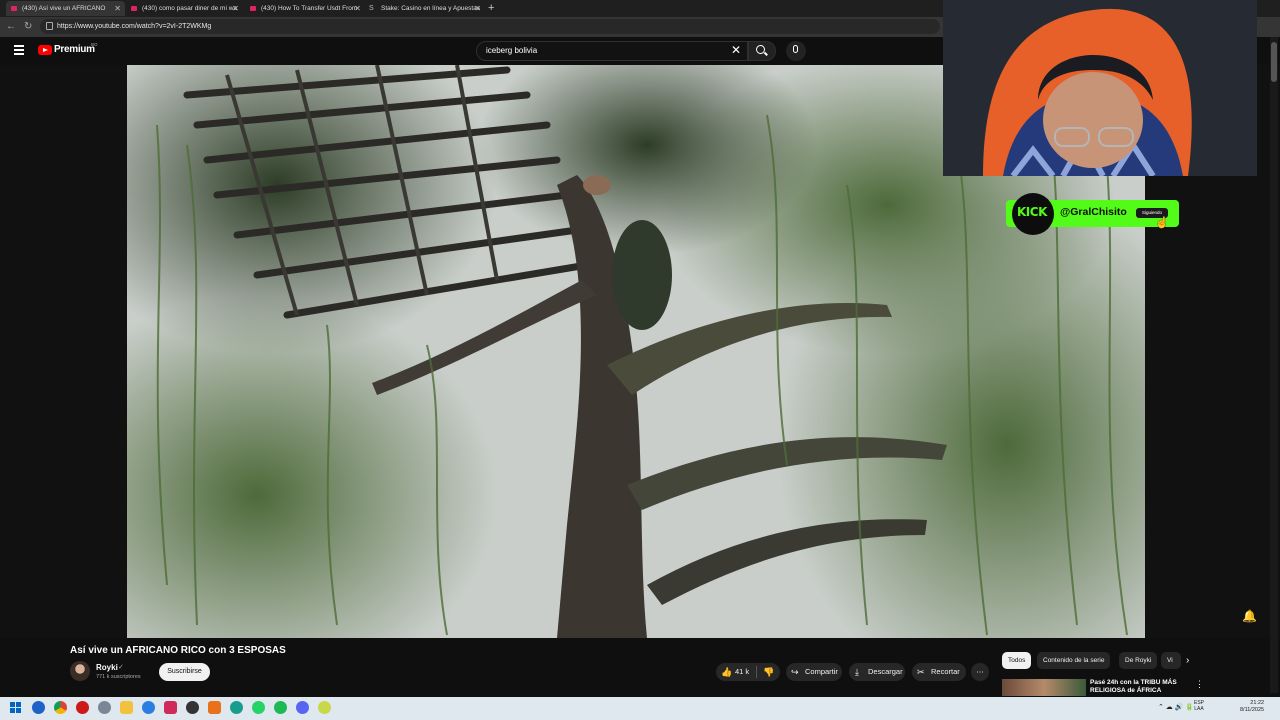 This screenshot has height=720, width=1280. I want to click on tab-label: (430) How To Transfer Usdt From, so click(309, 8).